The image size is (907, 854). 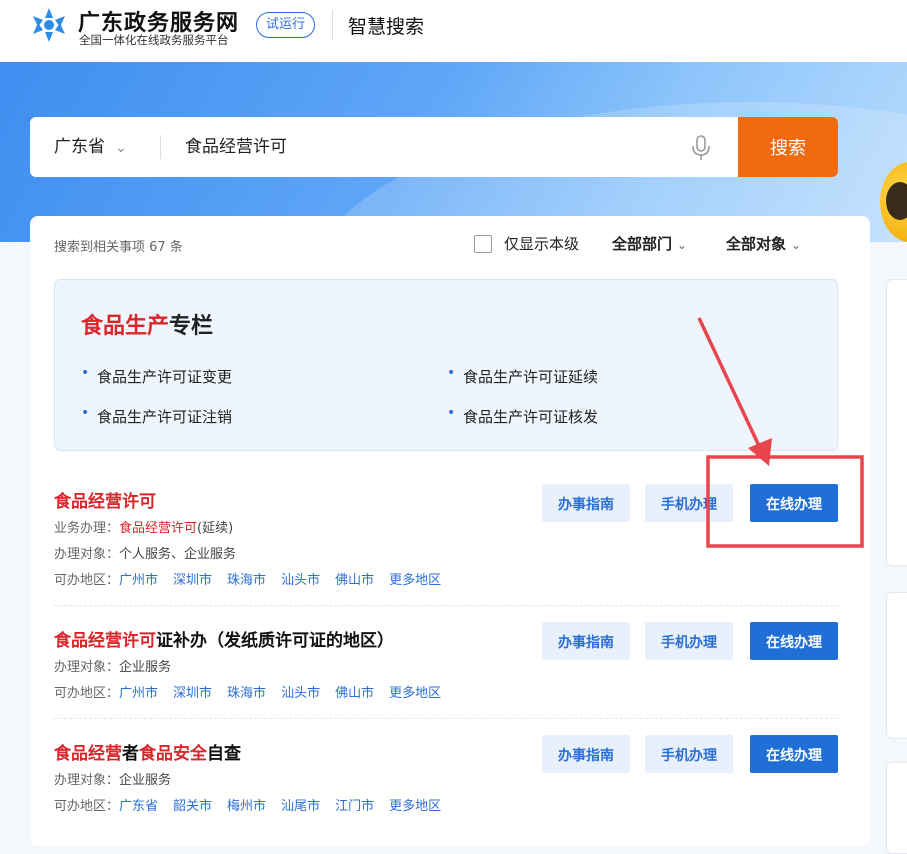 What do you see at coordinates (173, 754) in the screenshot?
I see `result-title-highlight: 食品安全` at bounding box center [173, 754].